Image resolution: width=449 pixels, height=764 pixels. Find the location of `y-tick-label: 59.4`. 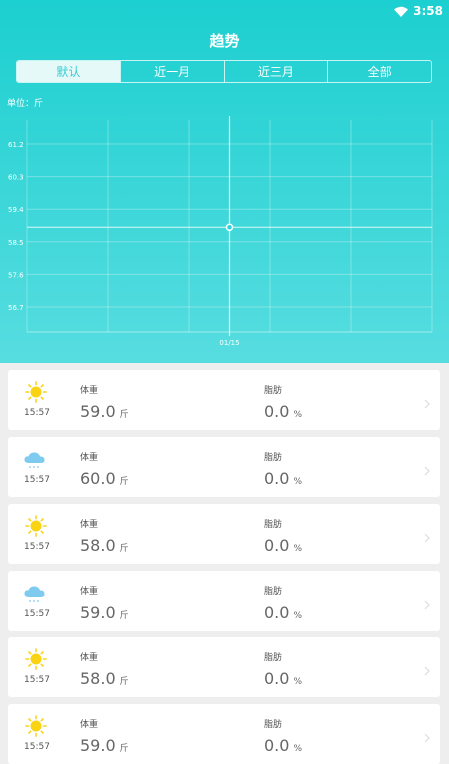

y-tick-label: 59.4 is located at coordinates (16, 210).